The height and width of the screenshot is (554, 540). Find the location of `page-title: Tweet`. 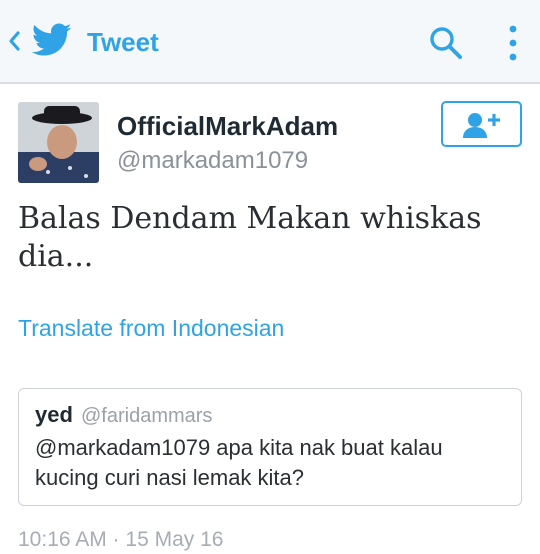

page-title: Tweet is located at coordinates (123, 42).